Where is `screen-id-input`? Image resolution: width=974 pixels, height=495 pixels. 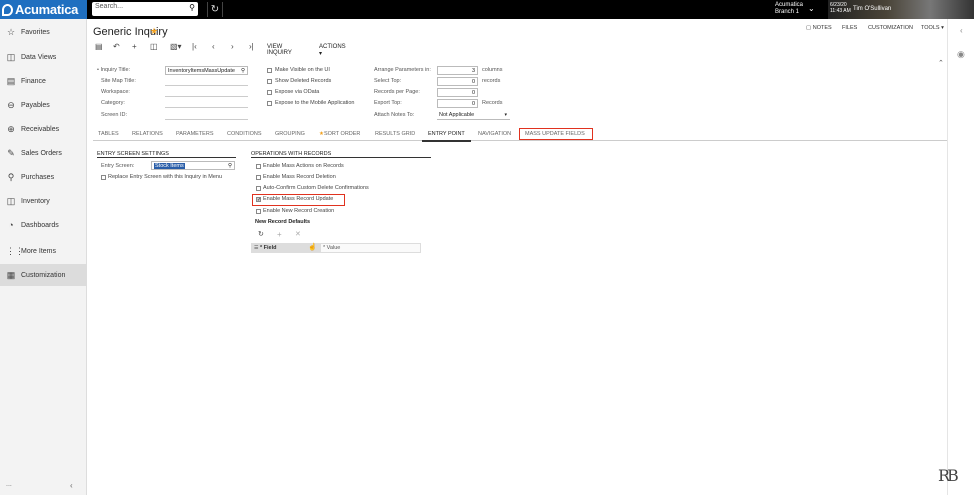 screen-id-input is located at coordinates (206, 116).